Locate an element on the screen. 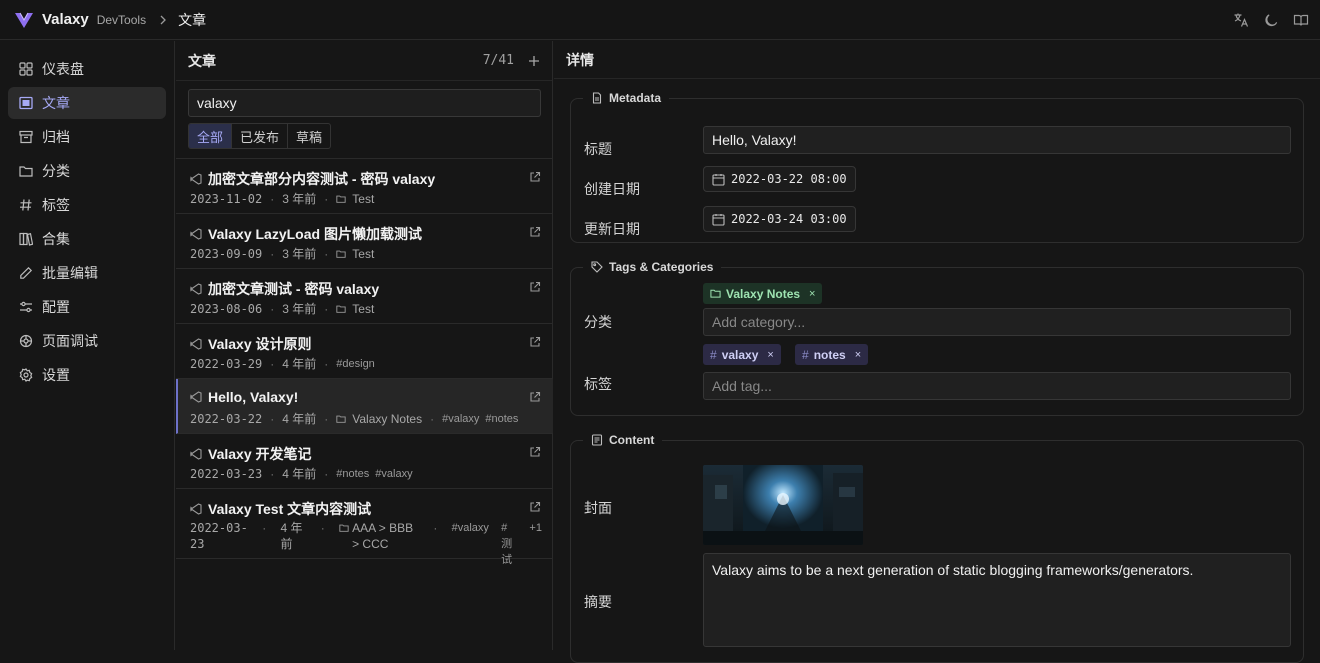 This screenshot has width=1320, height=663. metadata-legend: Metadata is located at coordinates (635, 98).